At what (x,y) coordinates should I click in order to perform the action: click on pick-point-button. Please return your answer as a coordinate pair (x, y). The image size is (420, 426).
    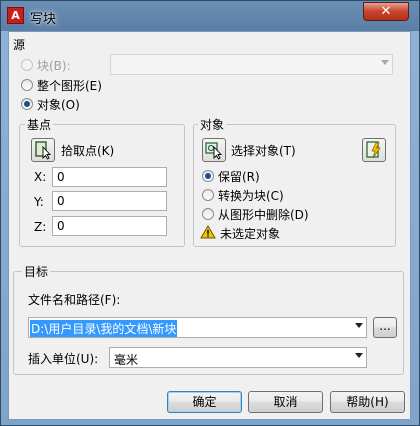
    Looking at the image, I should click on (43, 150).